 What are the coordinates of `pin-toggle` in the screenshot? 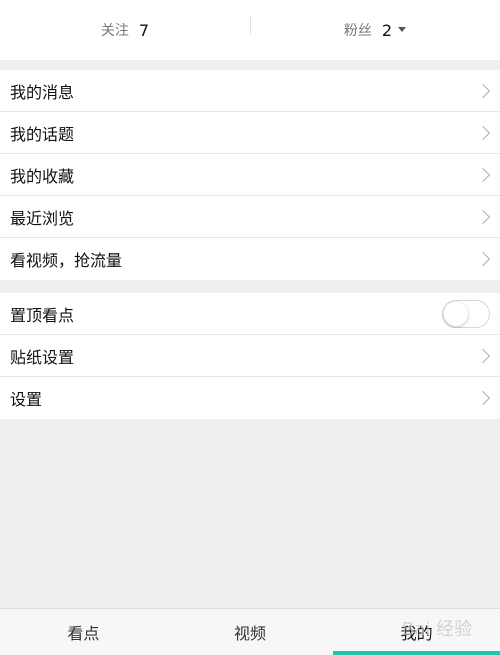 It's located at (466, 313).